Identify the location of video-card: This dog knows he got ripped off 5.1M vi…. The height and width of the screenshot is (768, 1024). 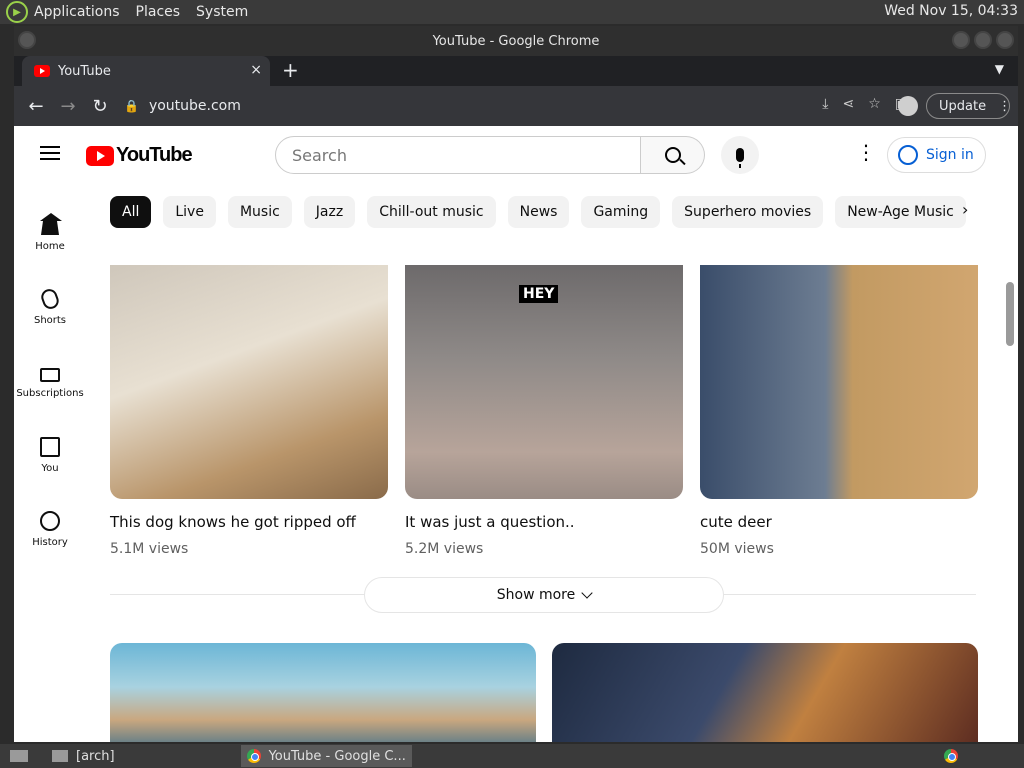
(249, 411).